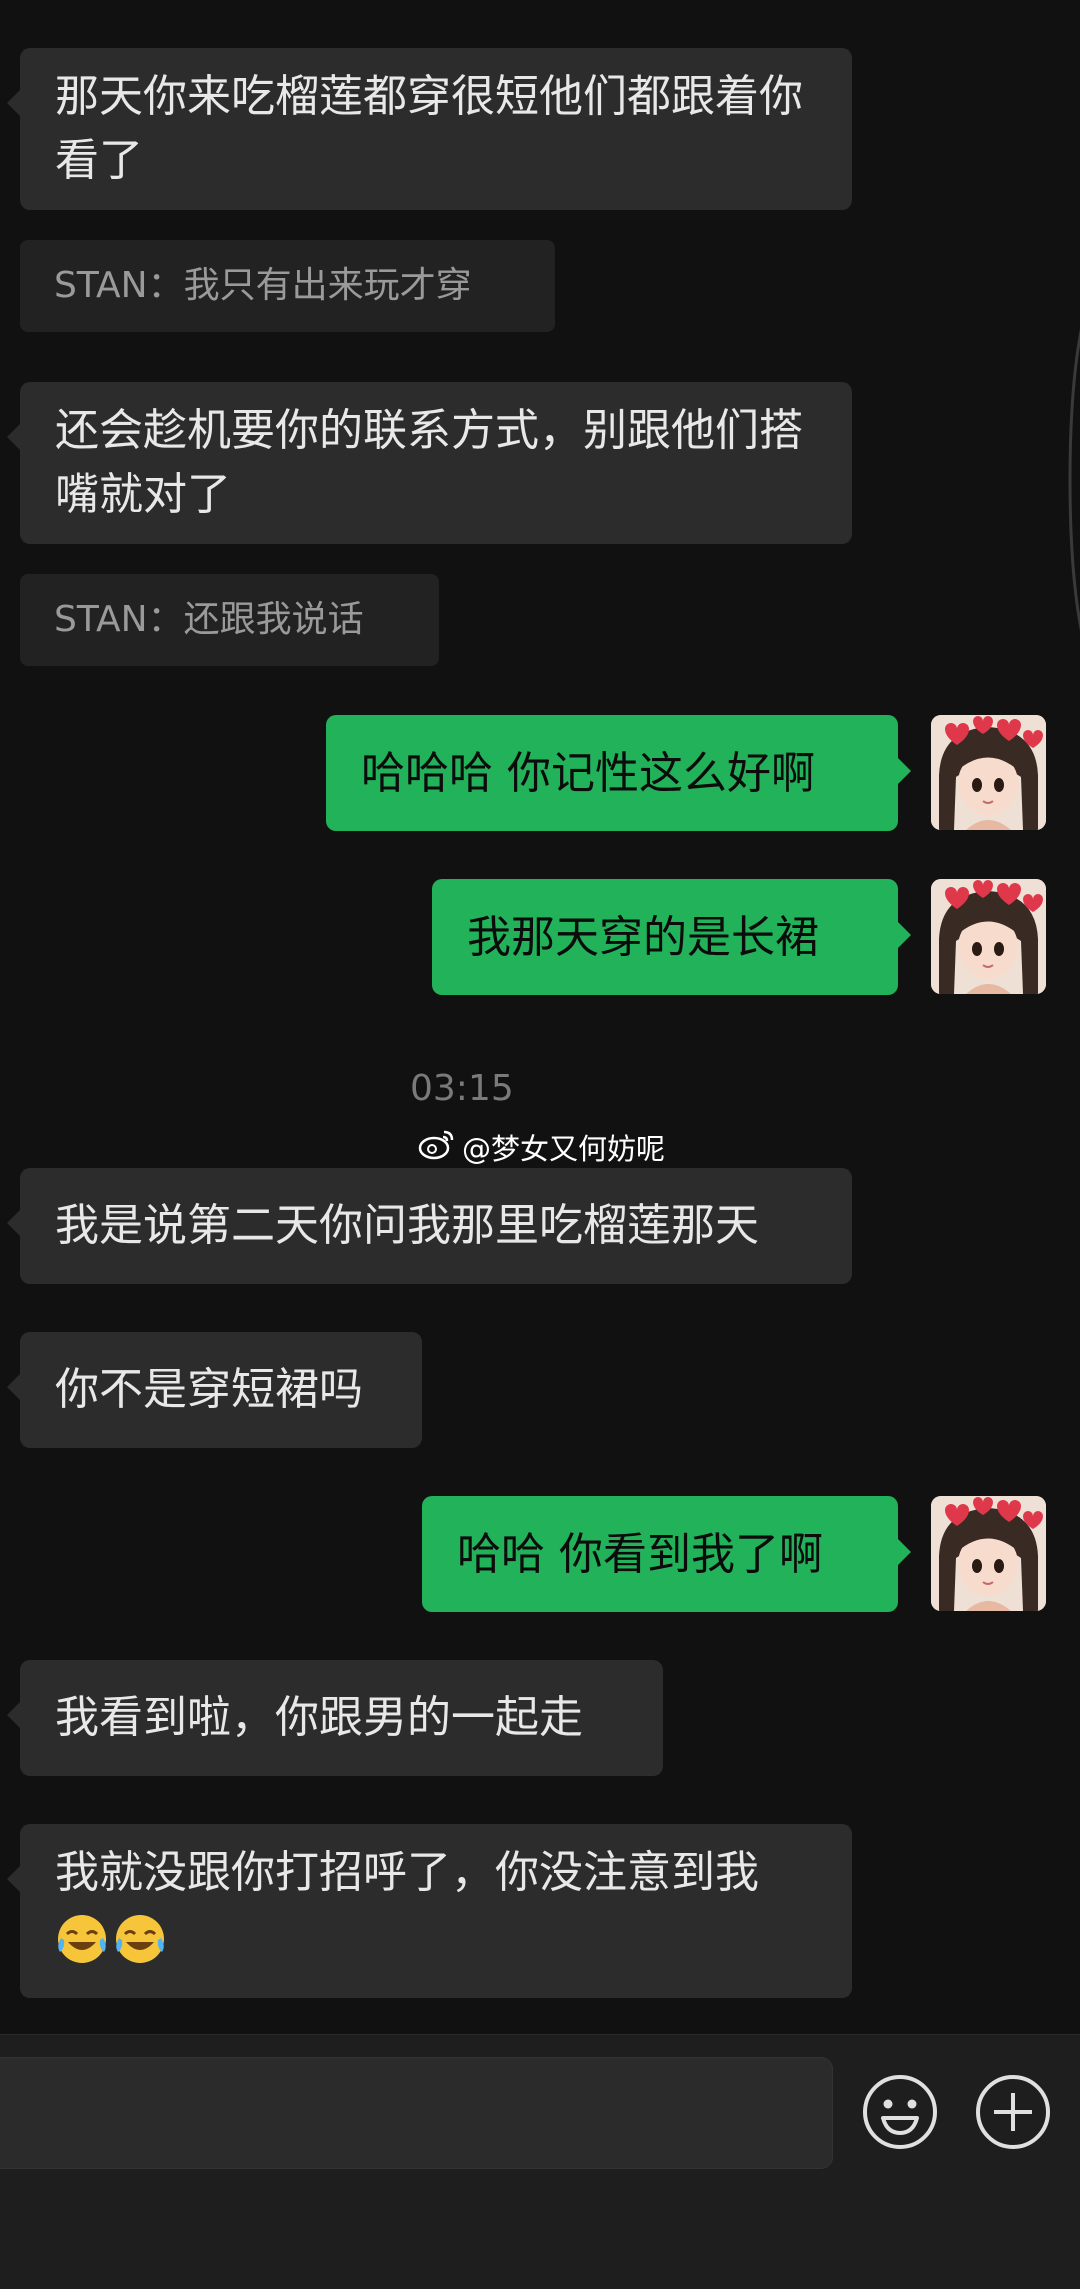 Image resolution: width=1080 pixels, height=2289 pixels. I want to click on emoji-button, so click(900, 2112).